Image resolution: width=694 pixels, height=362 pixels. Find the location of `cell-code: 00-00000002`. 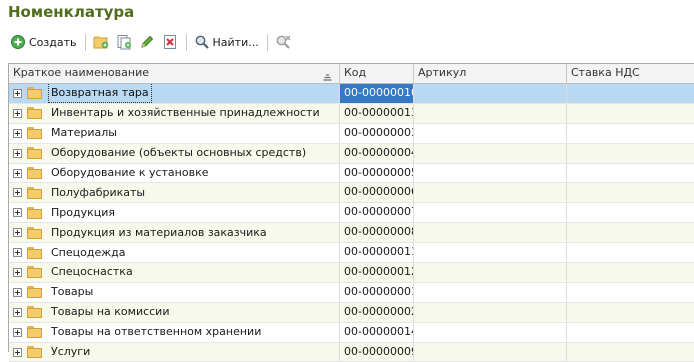

cell-code: 00-00000002 is located at coordinates (377, 312).